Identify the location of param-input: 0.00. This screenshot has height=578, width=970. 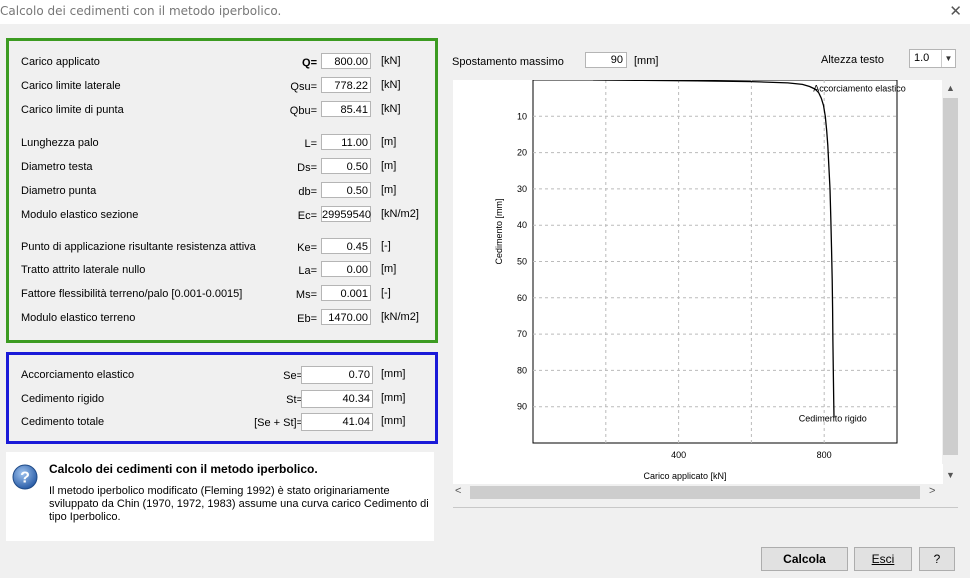
(346, 269).